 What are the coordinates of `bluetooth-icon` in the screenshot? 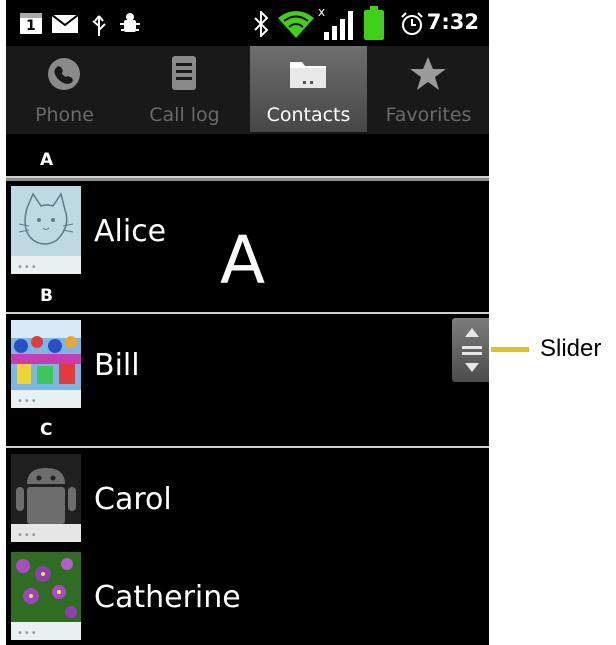 It's located at (261, 24).